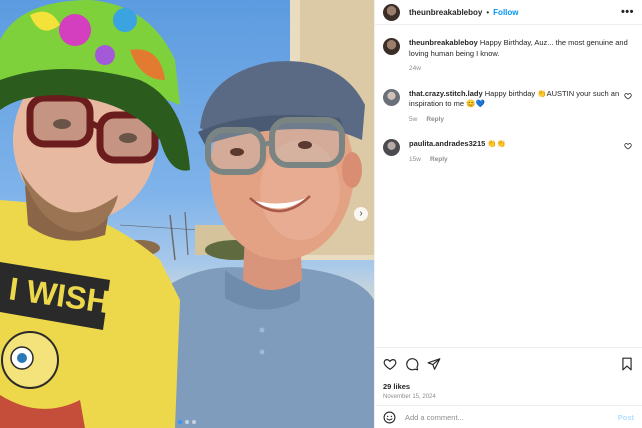  What do you see at coordinates (508, 376) in the screenshot?
I see `post-actions: 29 likes November 15, 2024` at bounding box center [508, 376].